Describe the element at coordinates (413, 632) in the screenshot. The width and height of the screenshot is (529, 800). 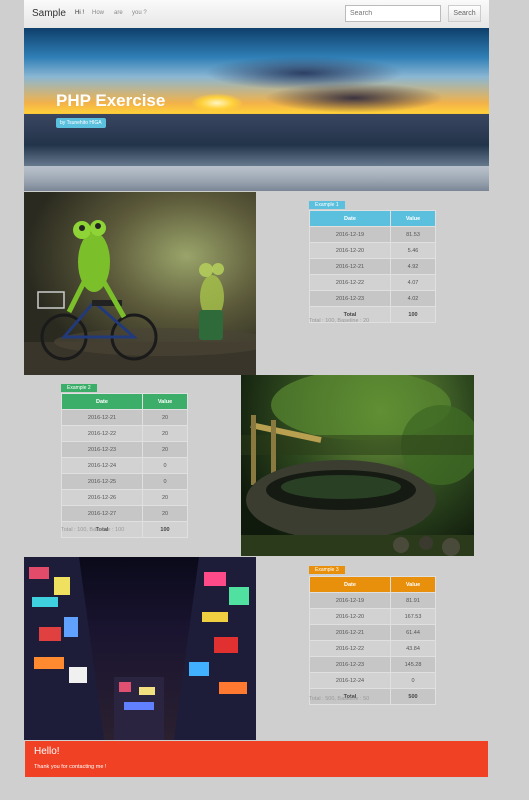
I see `value-cell: 61.44` at that location.